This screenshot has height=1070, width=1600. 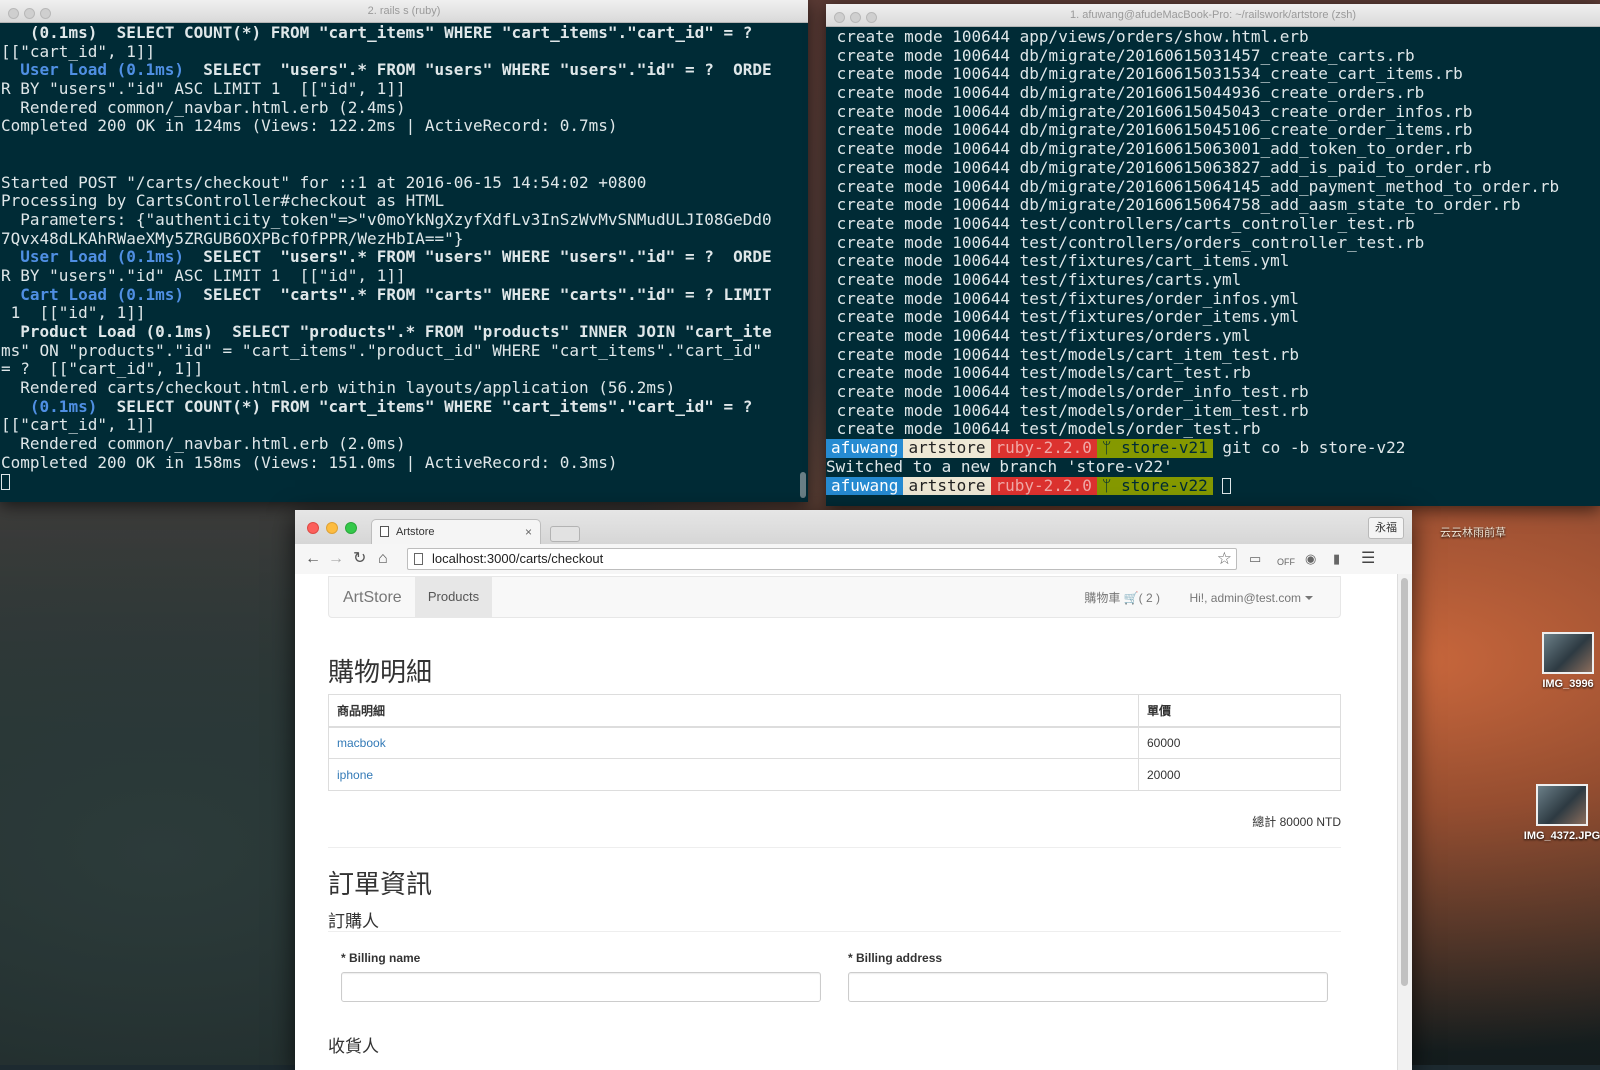 I want to click on page-scrollbar, so click(x=1404, y=822).